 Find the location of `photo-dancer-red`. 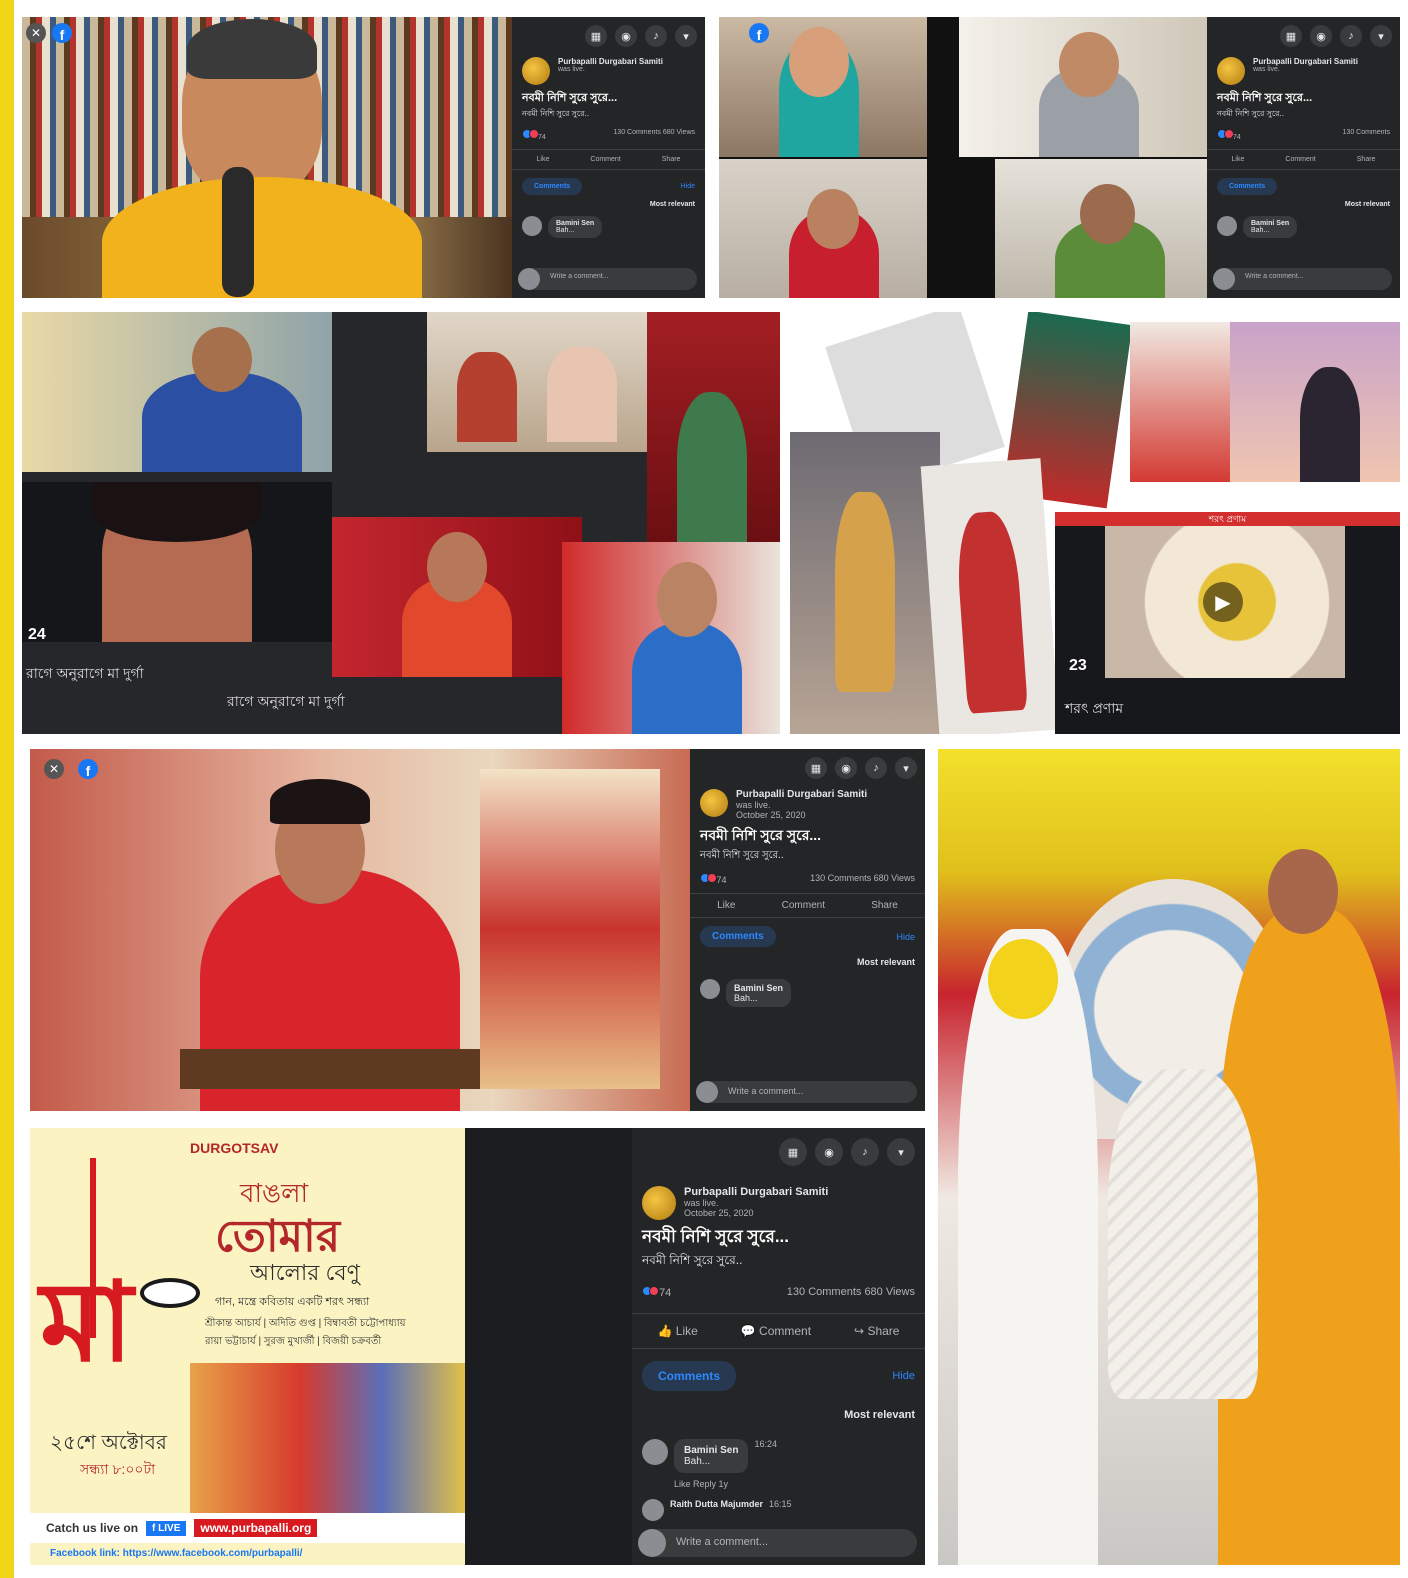

photo-dancer-red is located at coordinates (990, 596).